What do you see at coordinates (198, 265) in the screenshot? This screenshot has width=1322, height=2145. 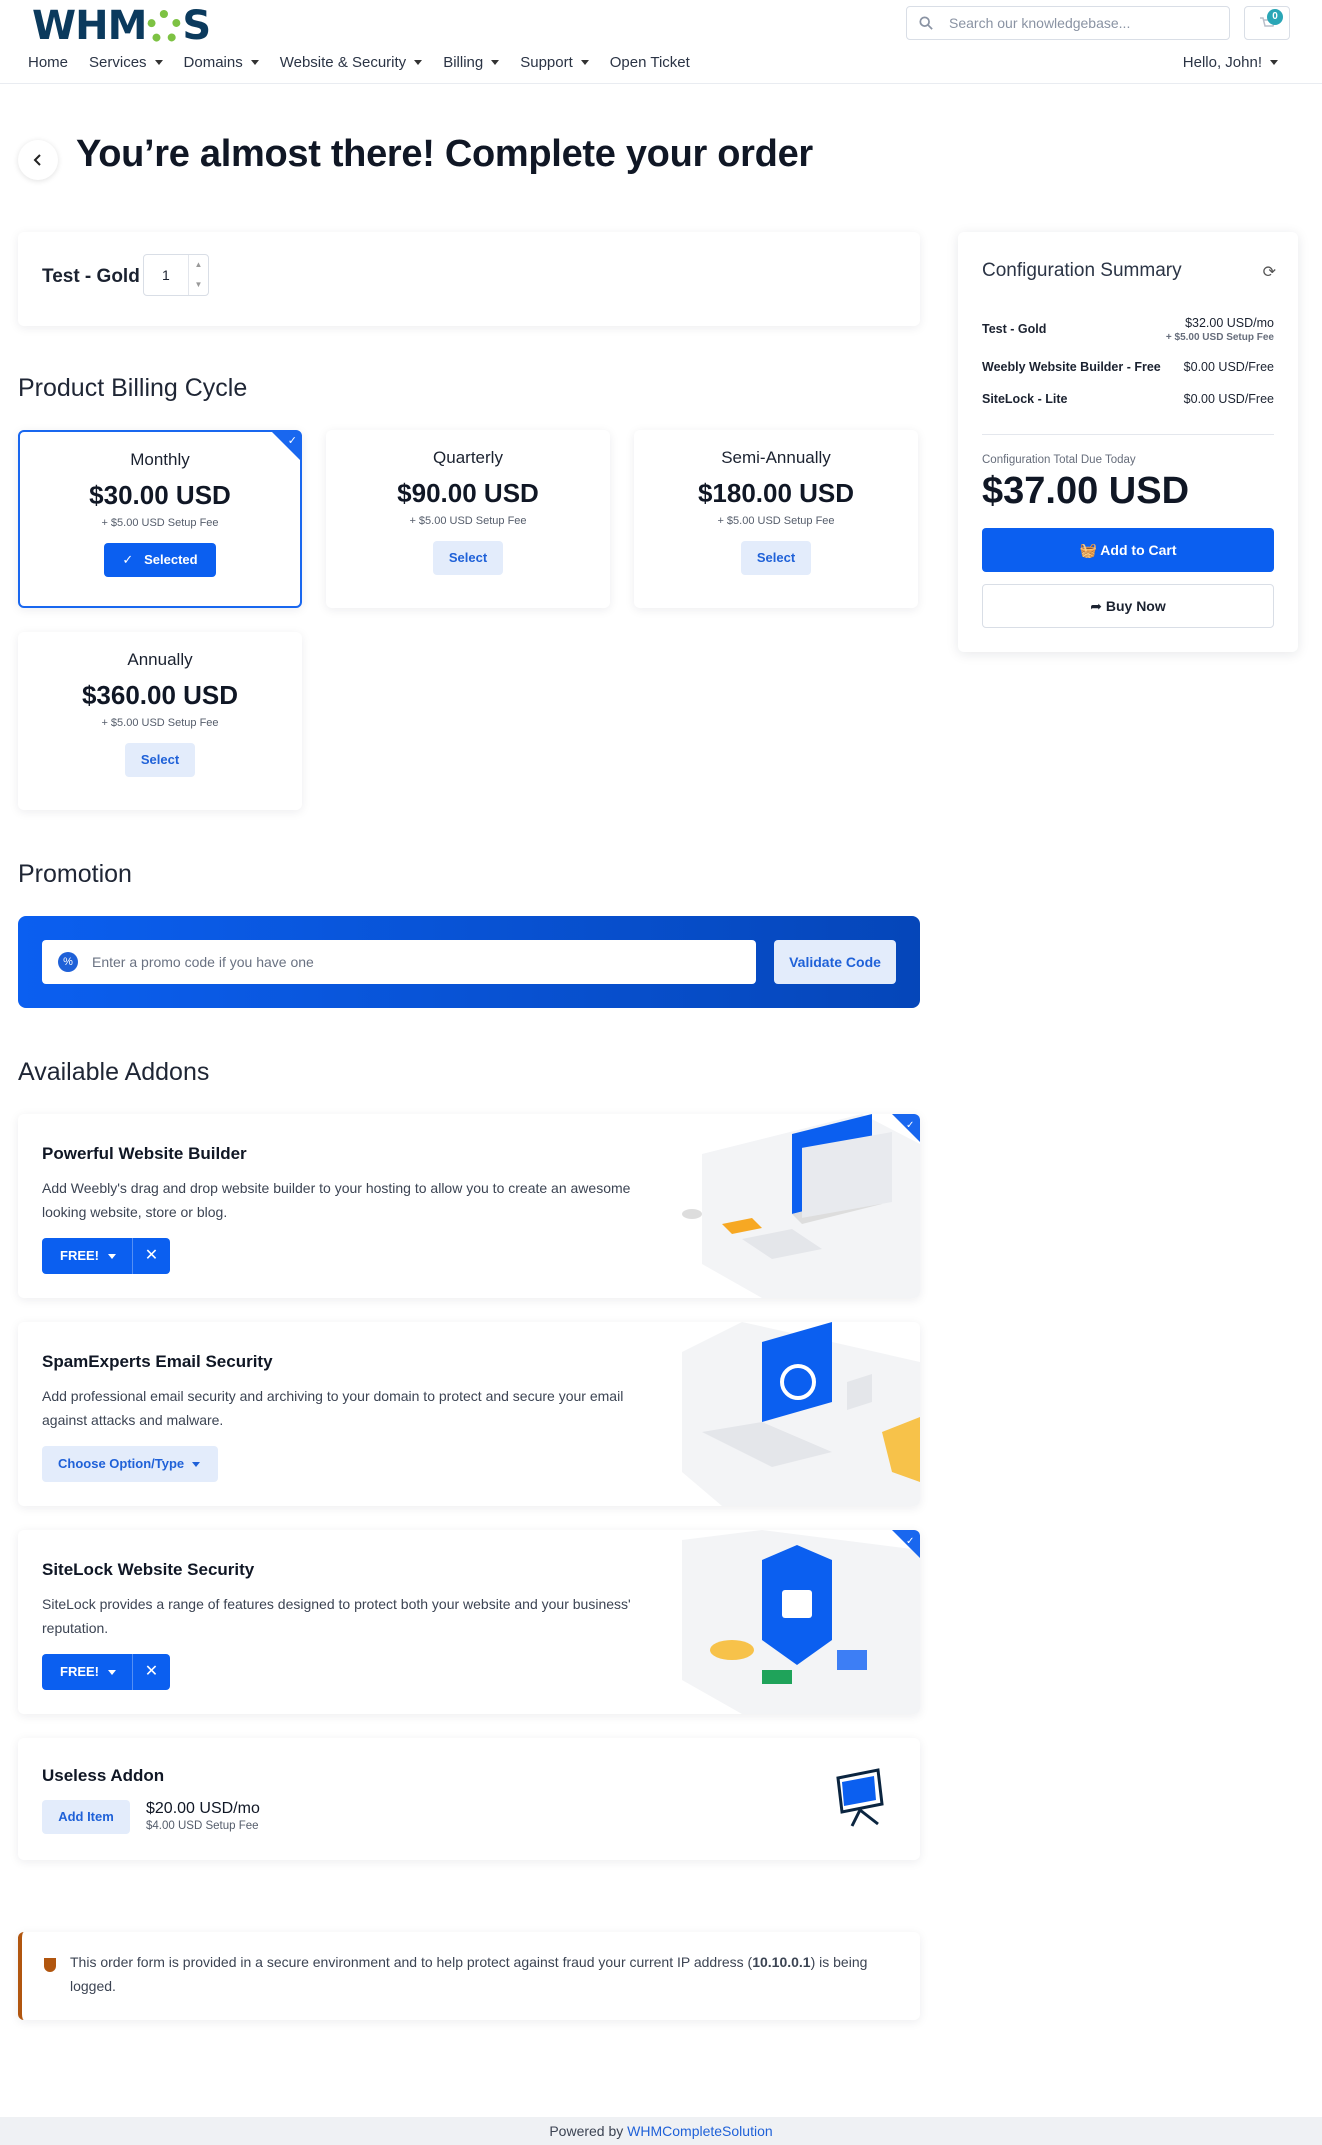 I see `spin-up-icon: ▲` at bounding box center [198, 265].